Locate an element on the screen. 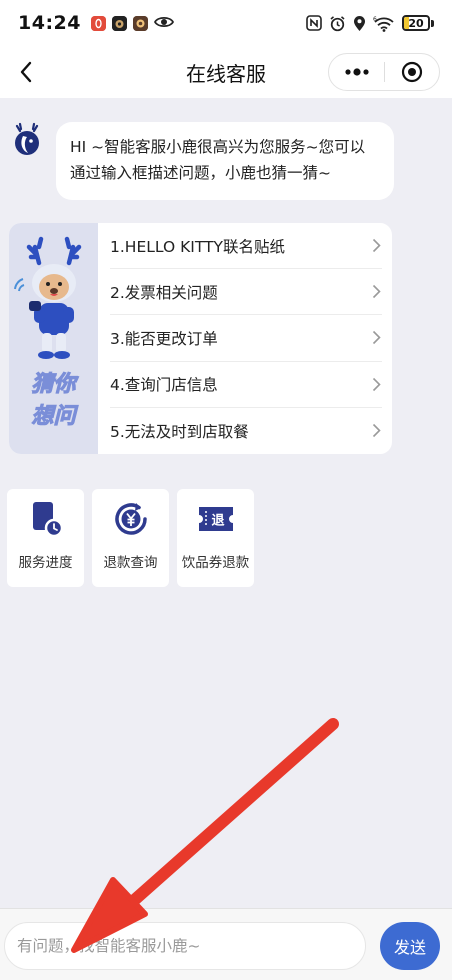 The height and width of the screenshot is (980, 452). bot-avatar is located at coordinates (27, 140).